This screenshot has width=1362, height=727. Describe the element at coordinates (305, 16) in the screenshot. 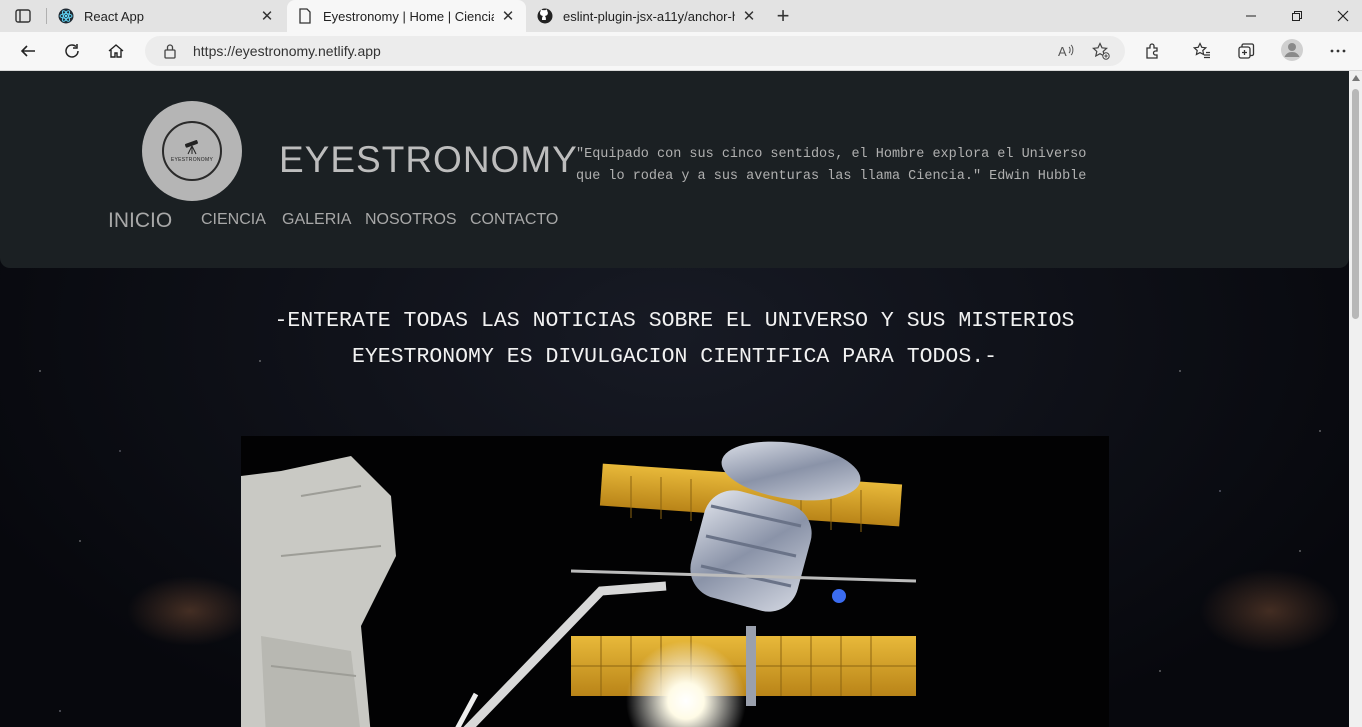

I see `page-icon` at that location.